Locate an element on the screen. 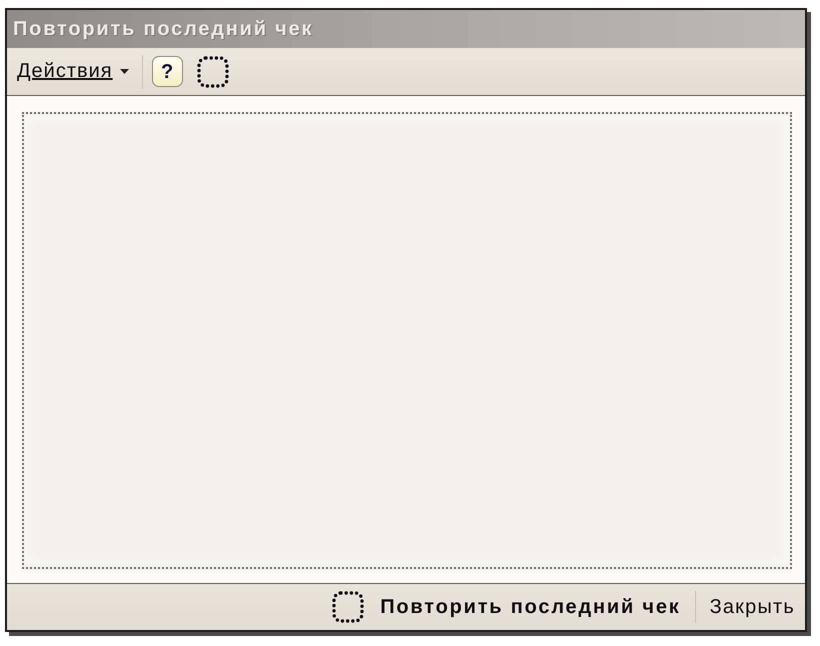 The height and width of the screenshot is (646, 820). caret-icon is located at coordinates (124, 71).